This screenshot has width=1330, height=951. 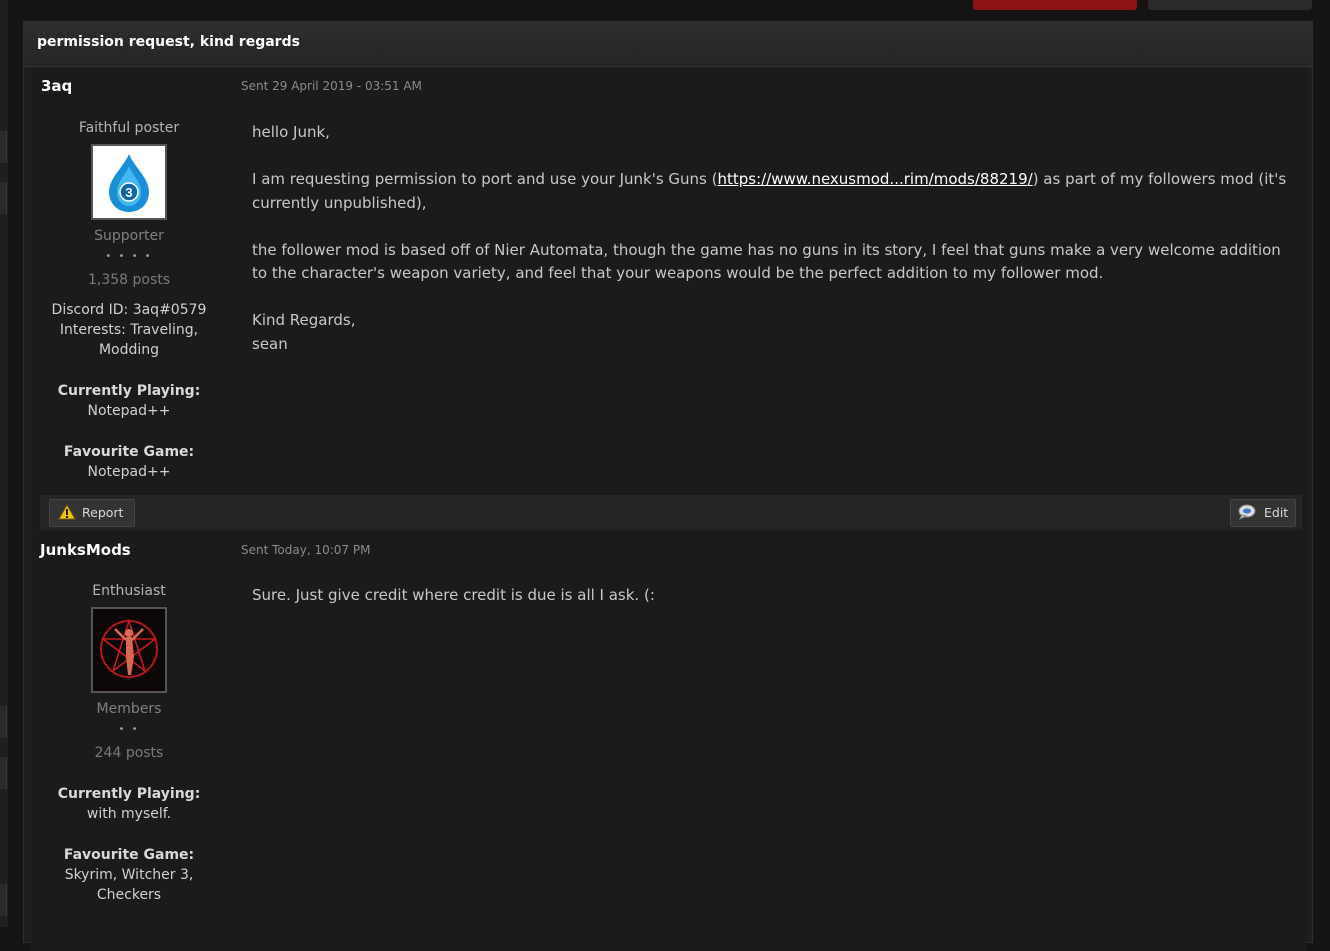 I want to click on conversation-header: permission request, kind regards, so click(x=668, y=44).